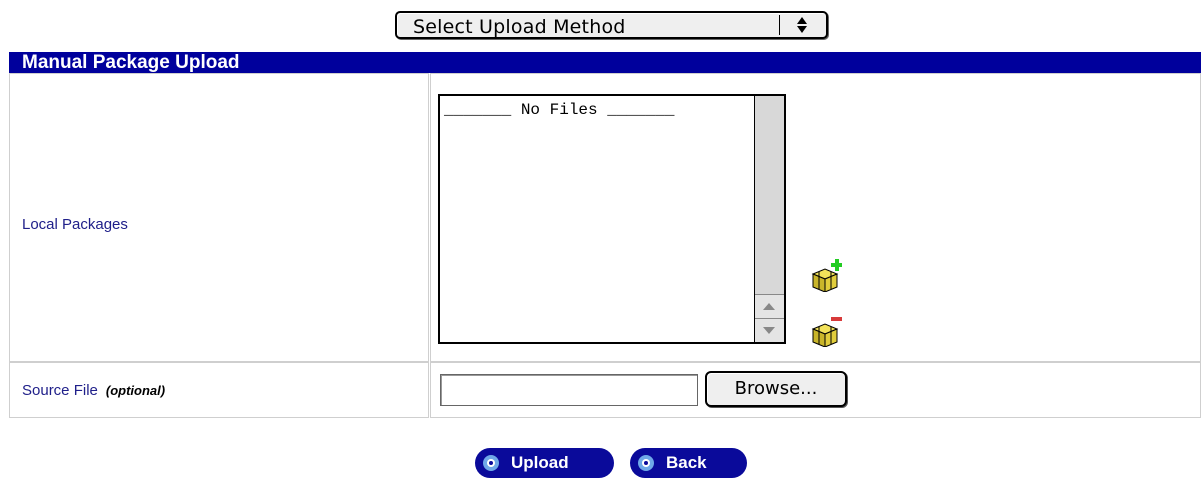 This screenshot has width=1201, height=483. I want to click on source-file-label-wrap: Source File (optional), so click(93, 390).